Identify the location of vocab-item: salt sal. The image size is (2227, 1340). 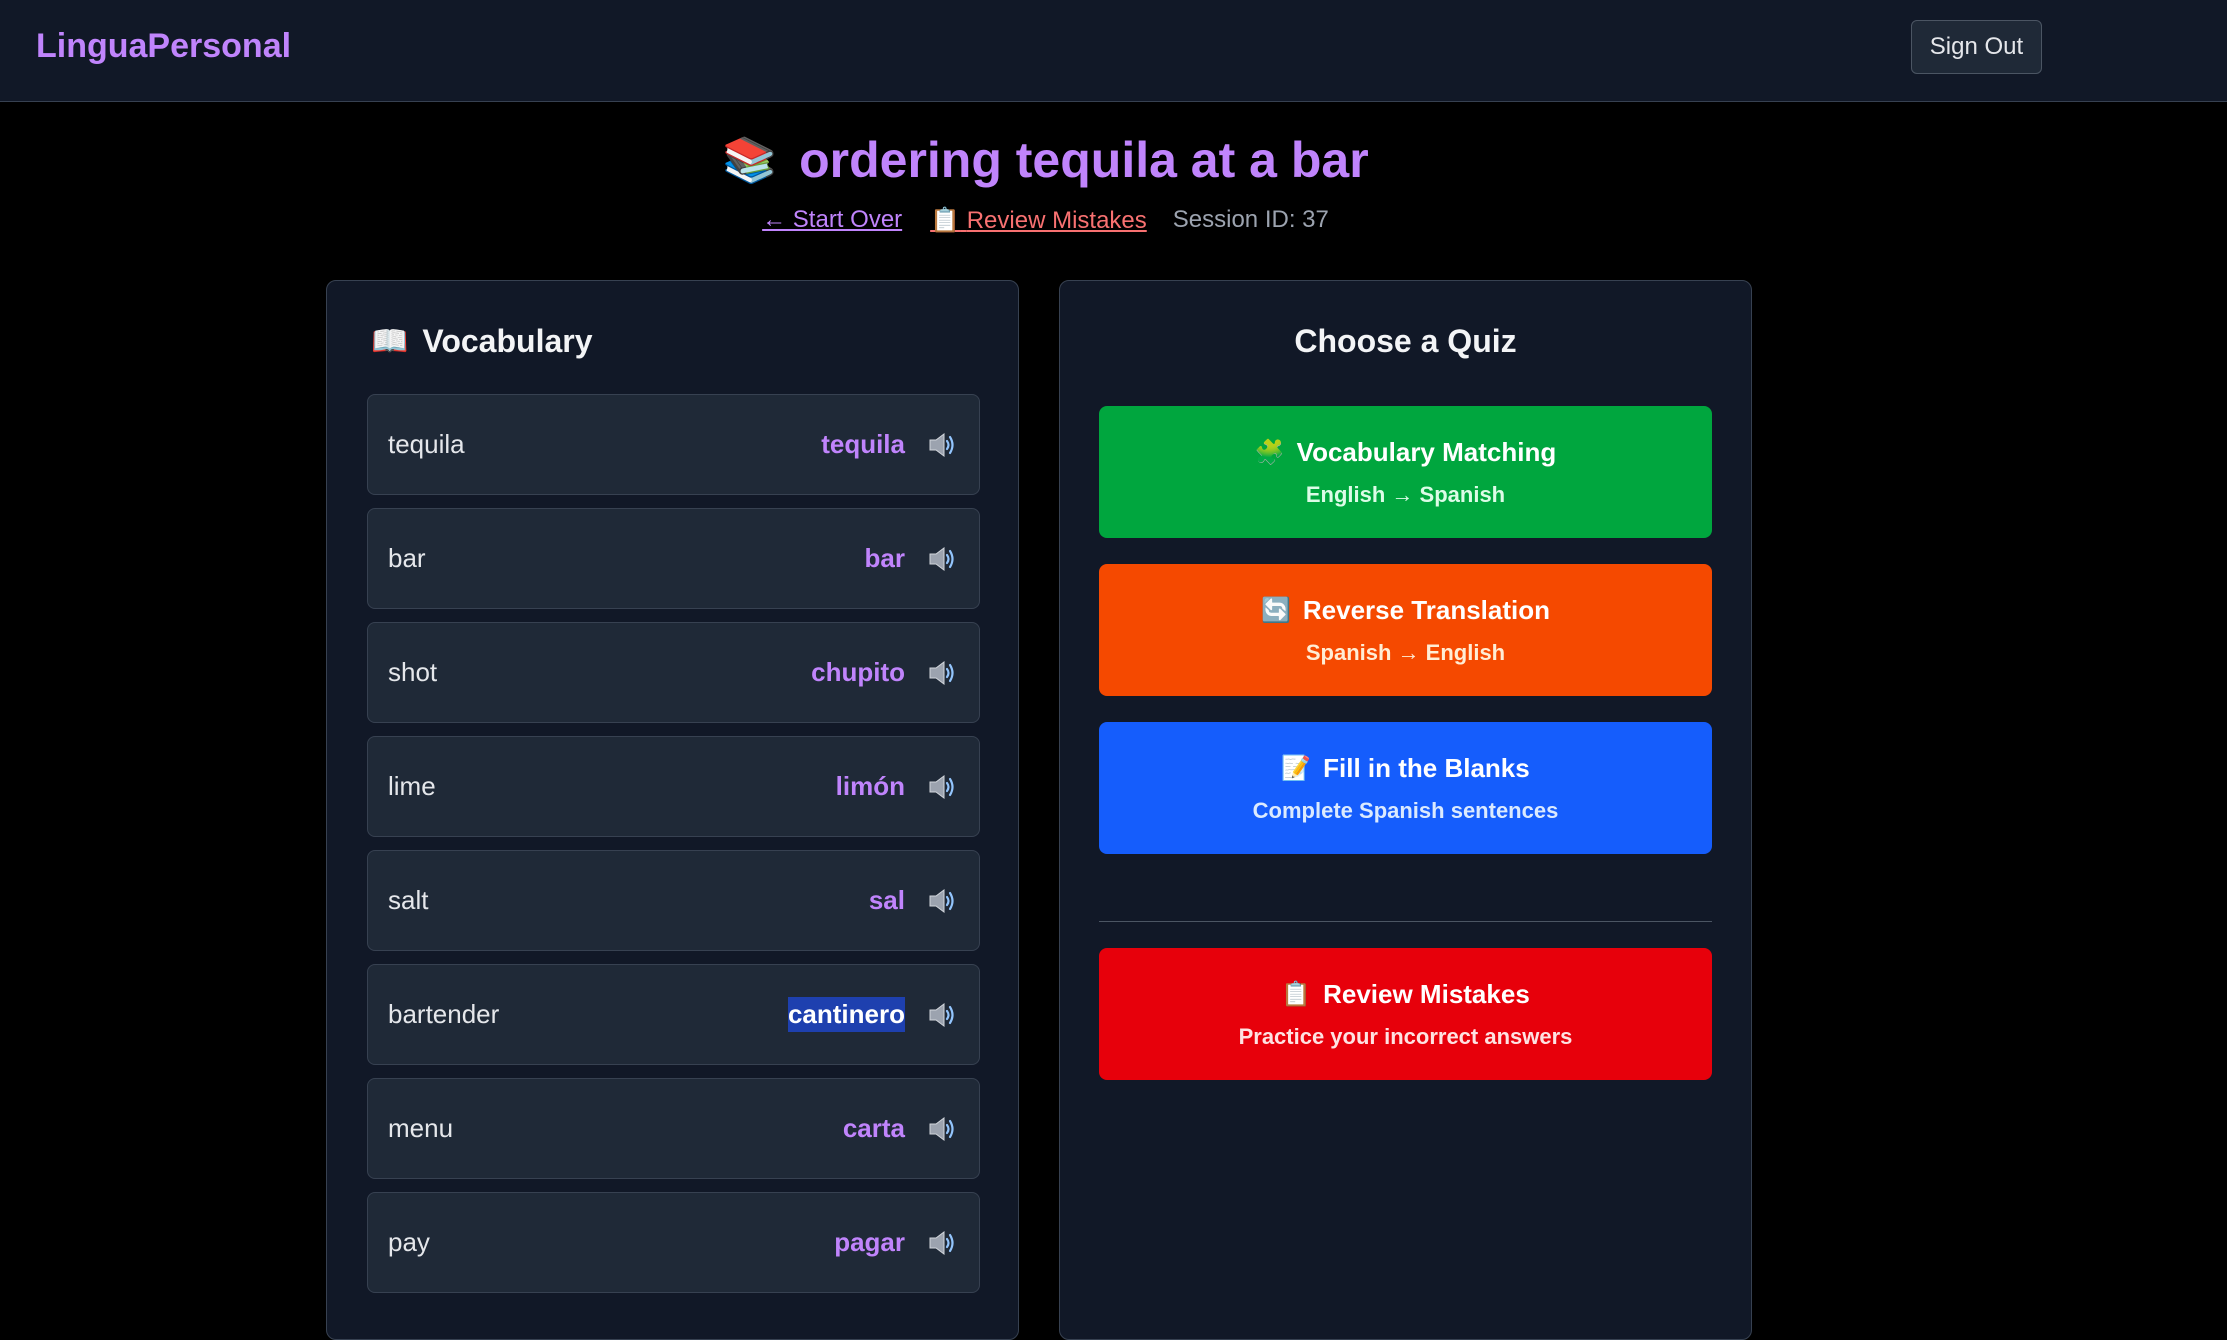
(673, 900).